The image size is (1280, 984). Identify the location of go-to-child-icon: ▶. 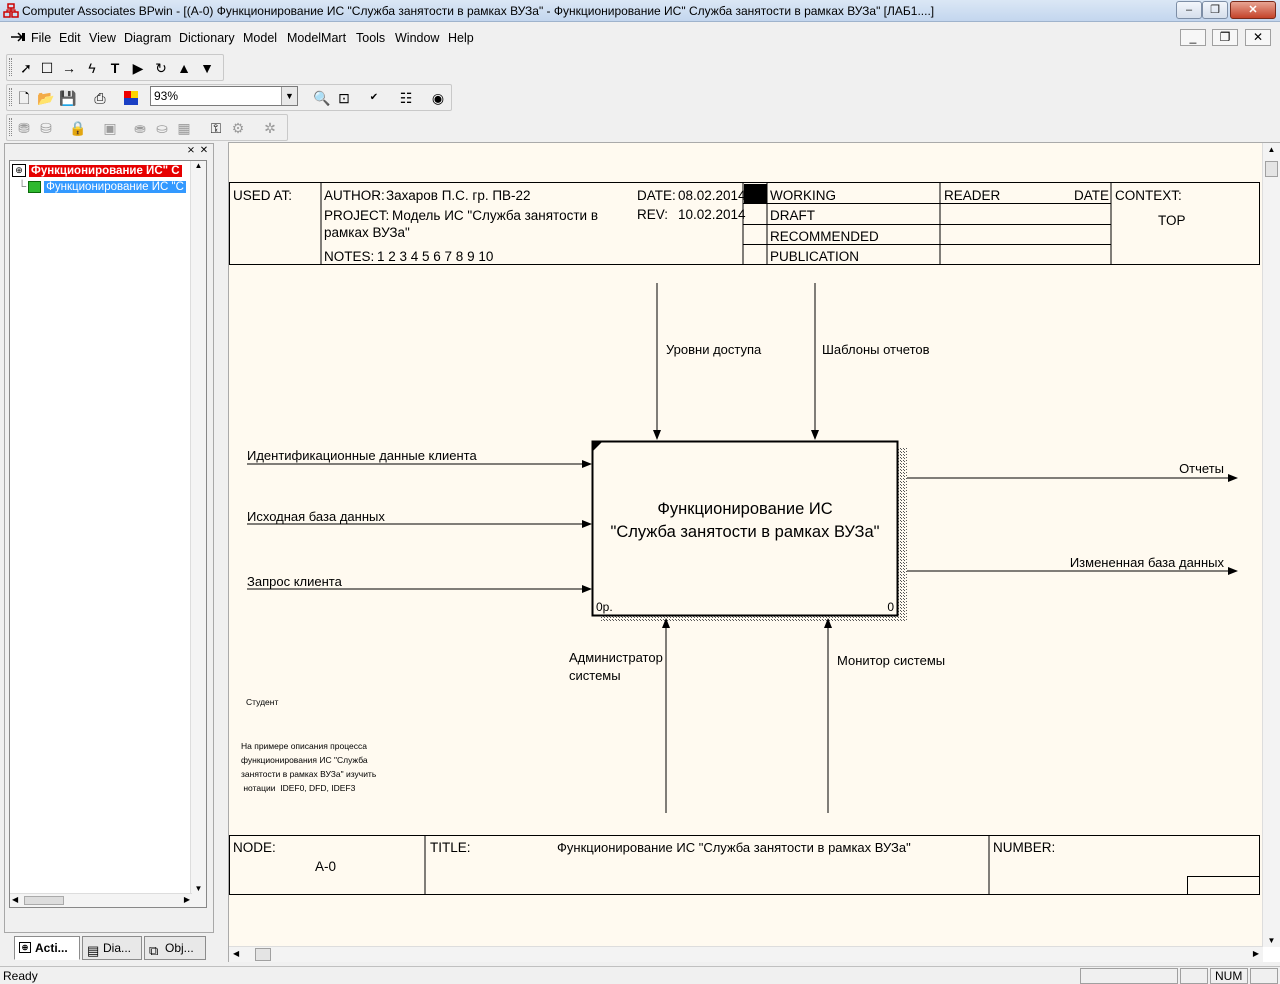
(138, 68).